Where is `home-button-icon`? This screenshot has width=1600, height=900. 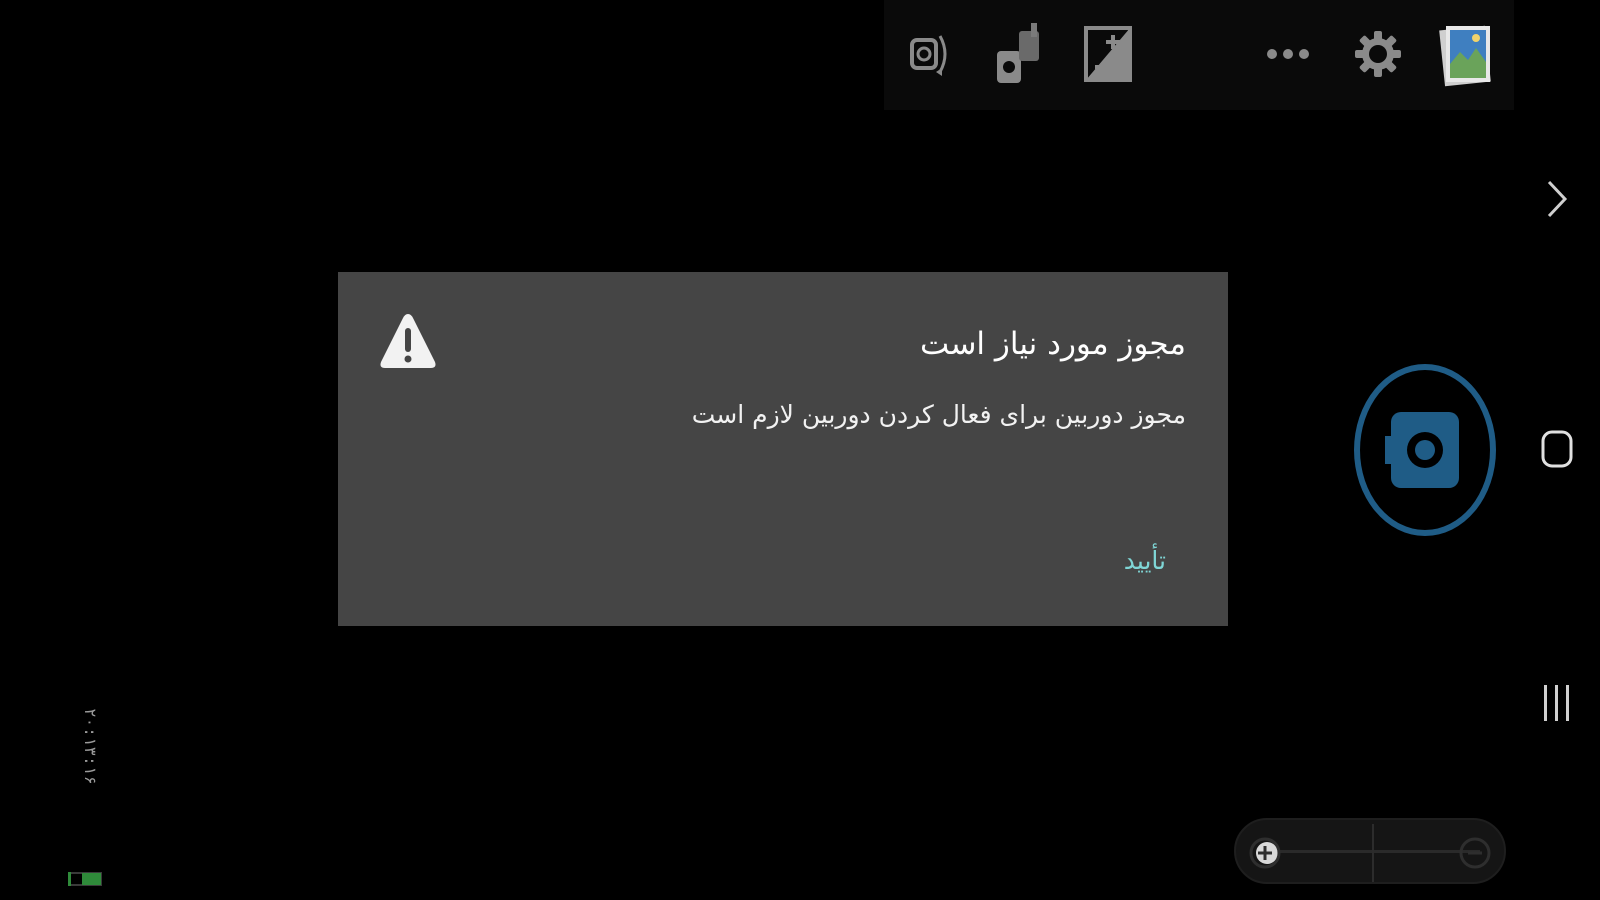 home-button-icon is located at coordinates (1557, 449).